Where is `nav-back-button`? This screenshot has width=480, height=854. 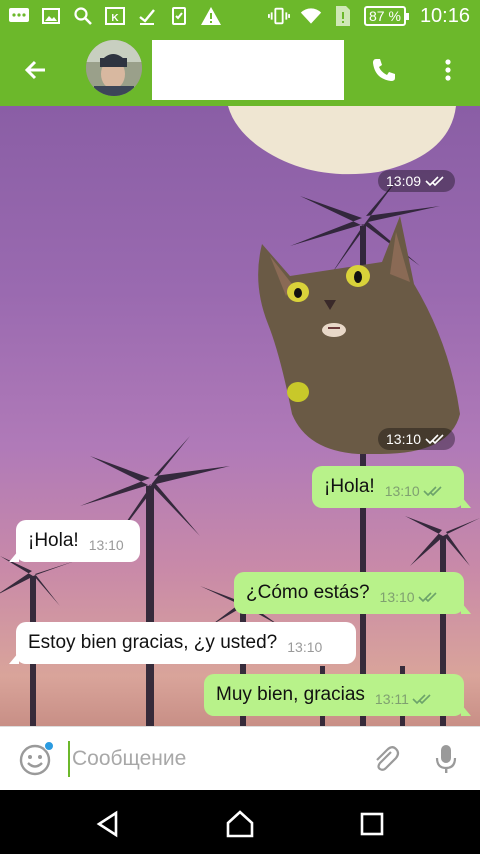 nav-back-button is located at coordinates (108, 824).